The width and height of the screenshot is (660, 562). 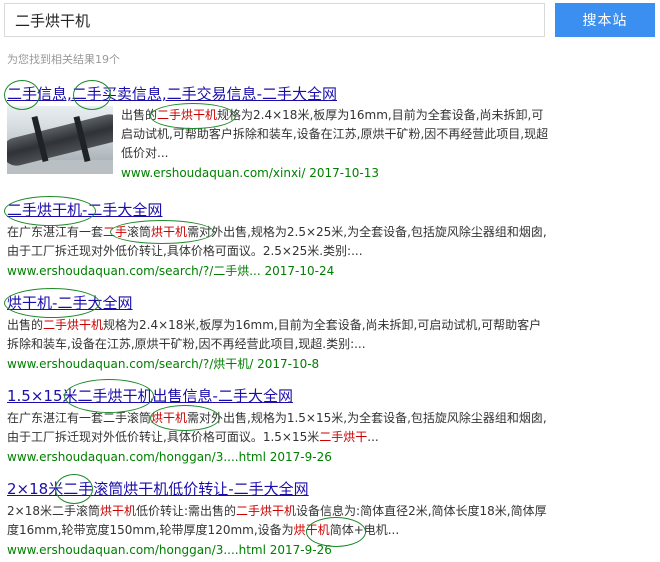 What do you see at coordinates (60, 140) in the screenshot?
I see `result-thumbnail` at bounding box center [60, 140].